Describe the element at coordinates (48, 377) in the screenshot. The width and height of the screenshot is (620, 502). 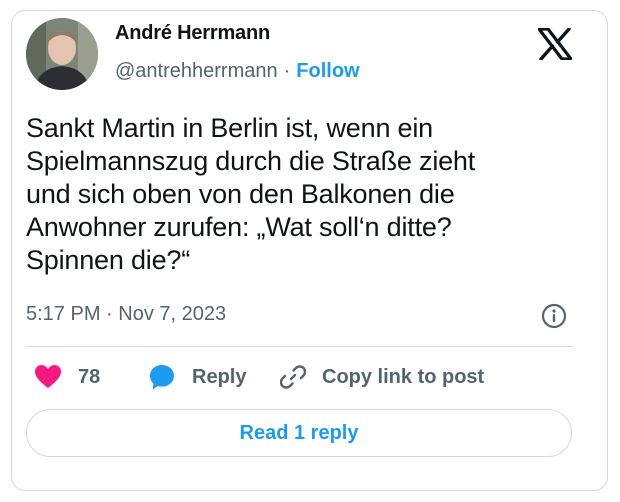
I see `heart-icon` at that location.